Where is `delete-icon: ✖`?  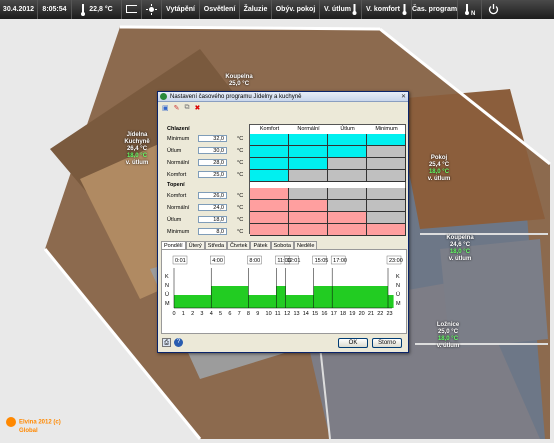 delete-icon: ✖ is located at coordinates (198, 108).